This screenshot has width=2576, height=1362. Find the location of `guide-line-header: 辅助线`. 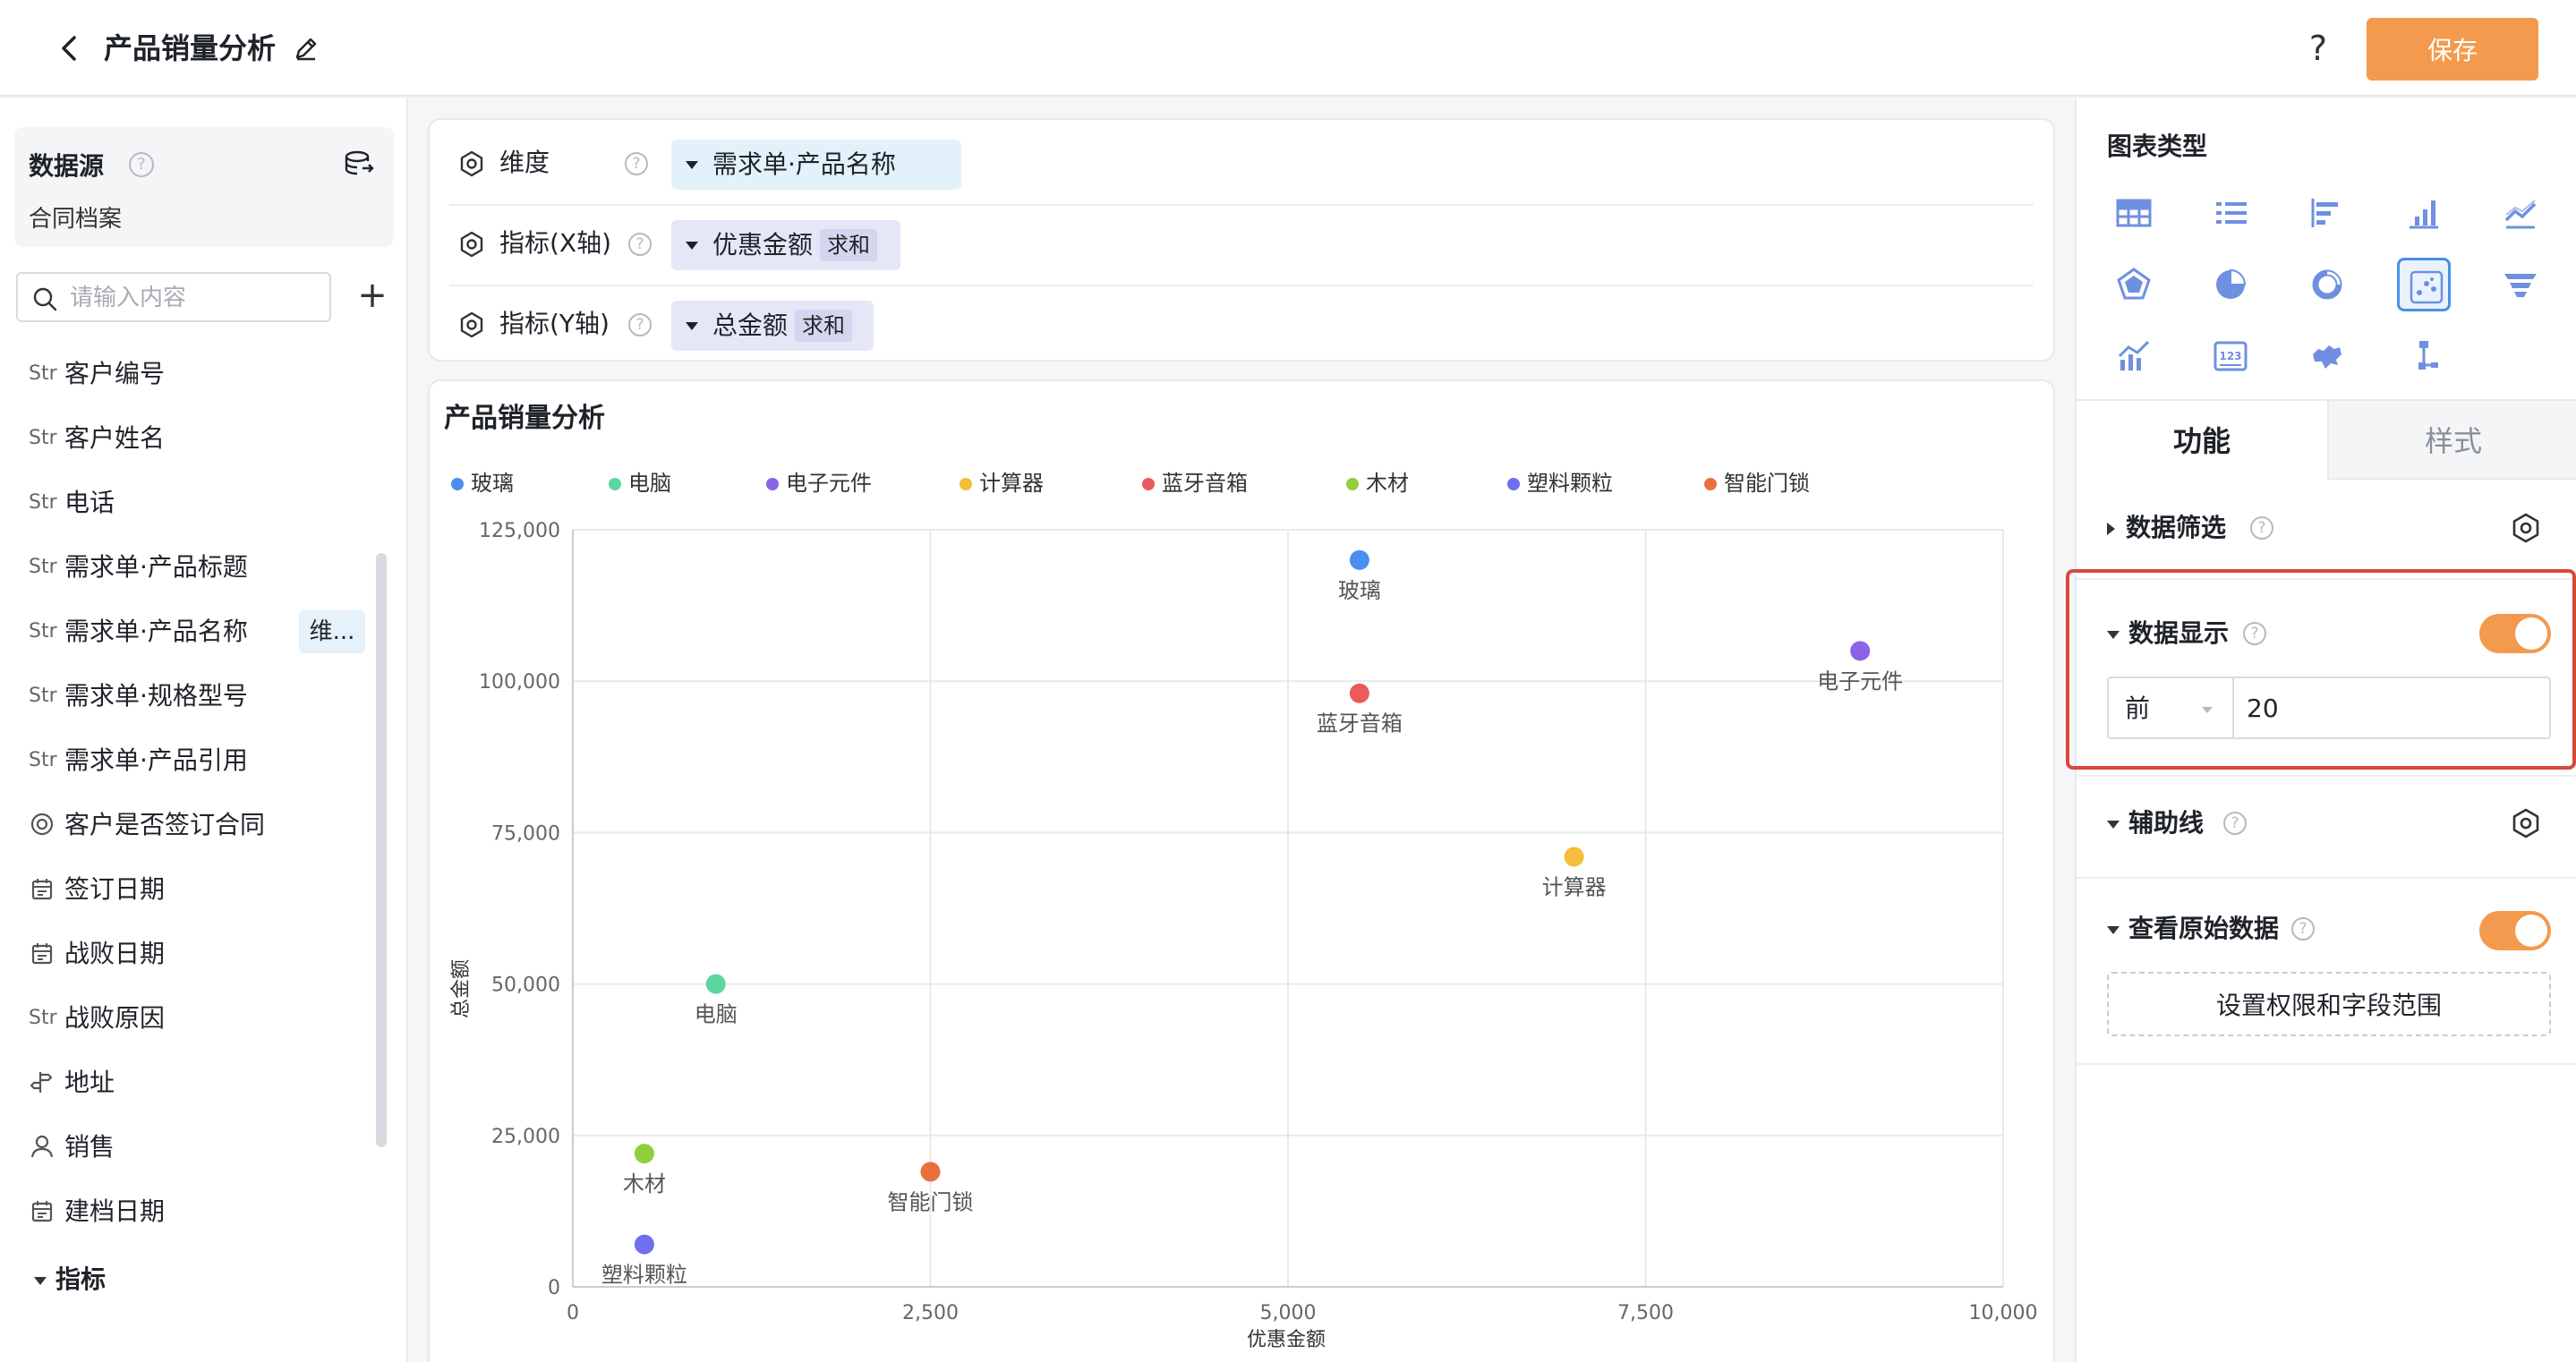

guide-line-header: 辅助线 is located at coordinates (2155, 823).